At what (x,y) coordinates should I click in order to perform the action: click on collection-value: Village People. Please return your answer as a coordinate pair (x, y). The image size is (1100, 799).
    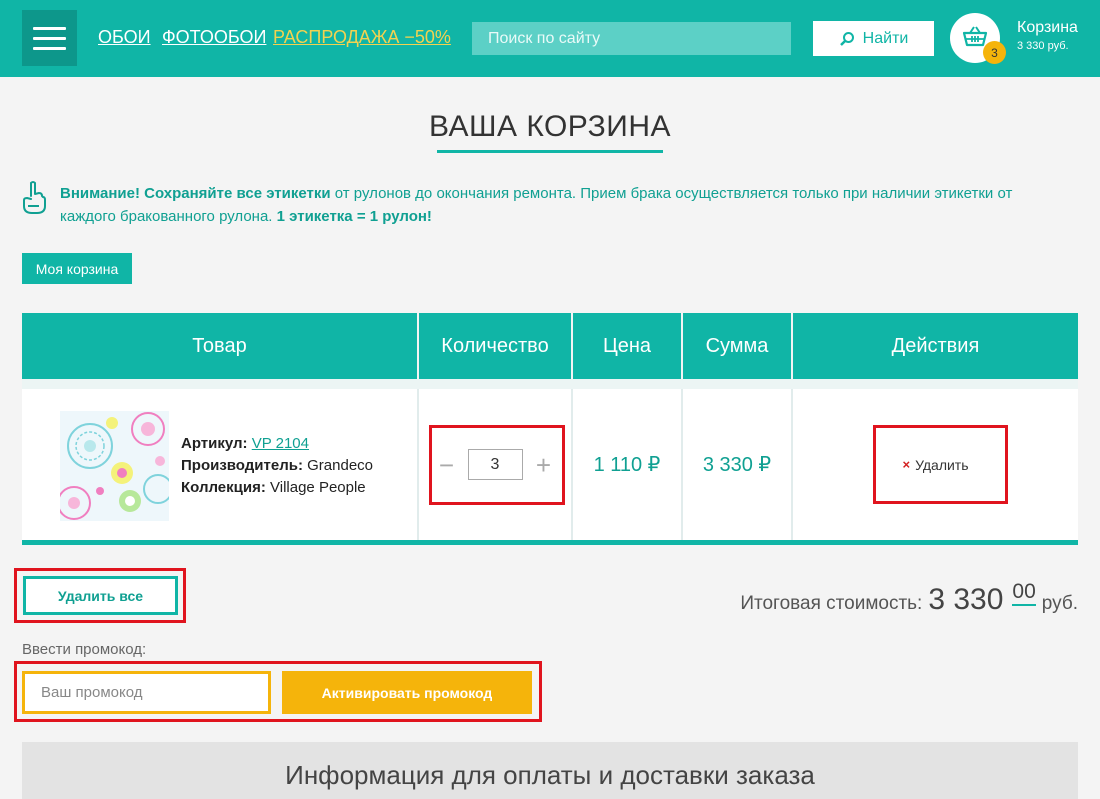
    Looking at the image, I should click on (318, 487).